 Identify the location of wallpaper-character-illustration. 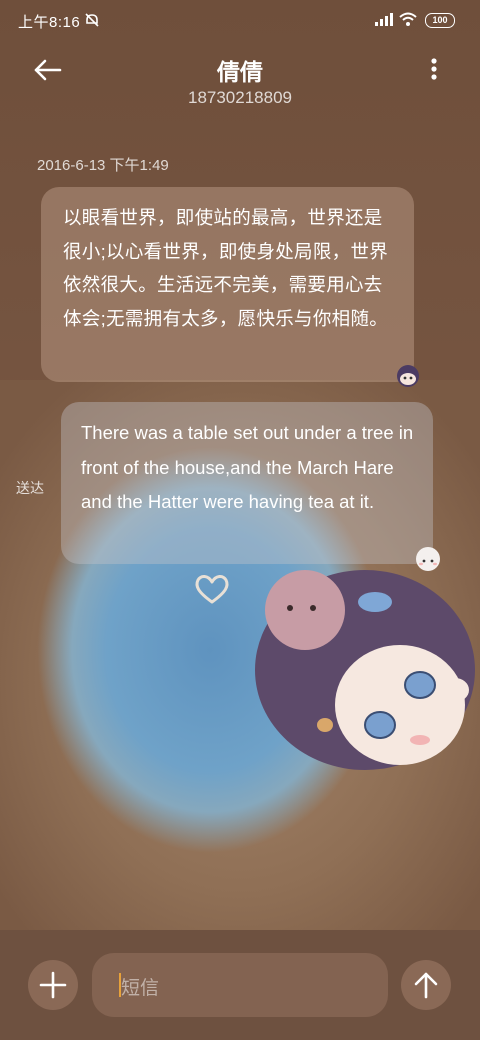
(365, 670).